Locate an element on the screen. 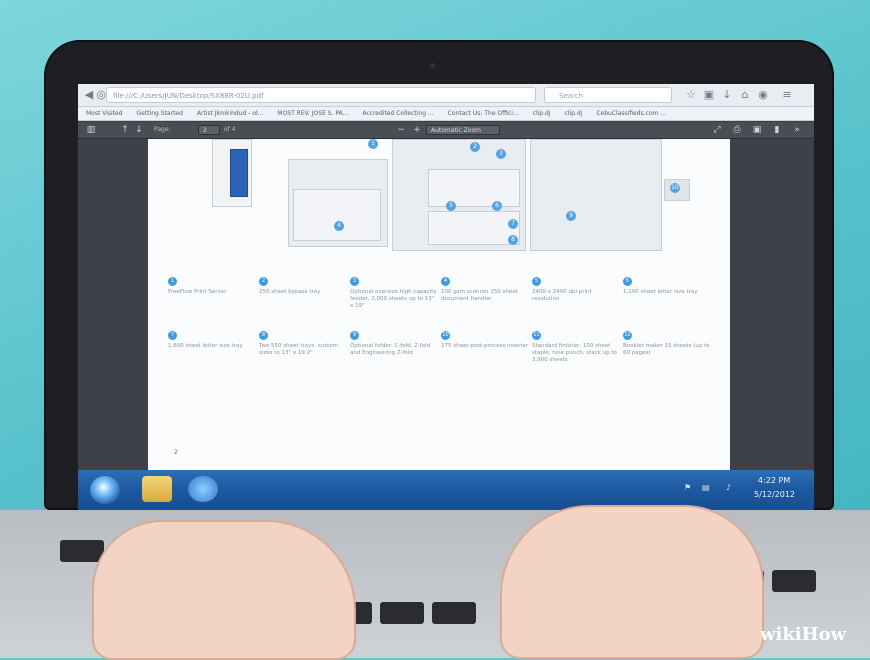 Image resolution: width=870 pixels, height=660 pixels. feeder-drawer is located at coordinates (337, 215).